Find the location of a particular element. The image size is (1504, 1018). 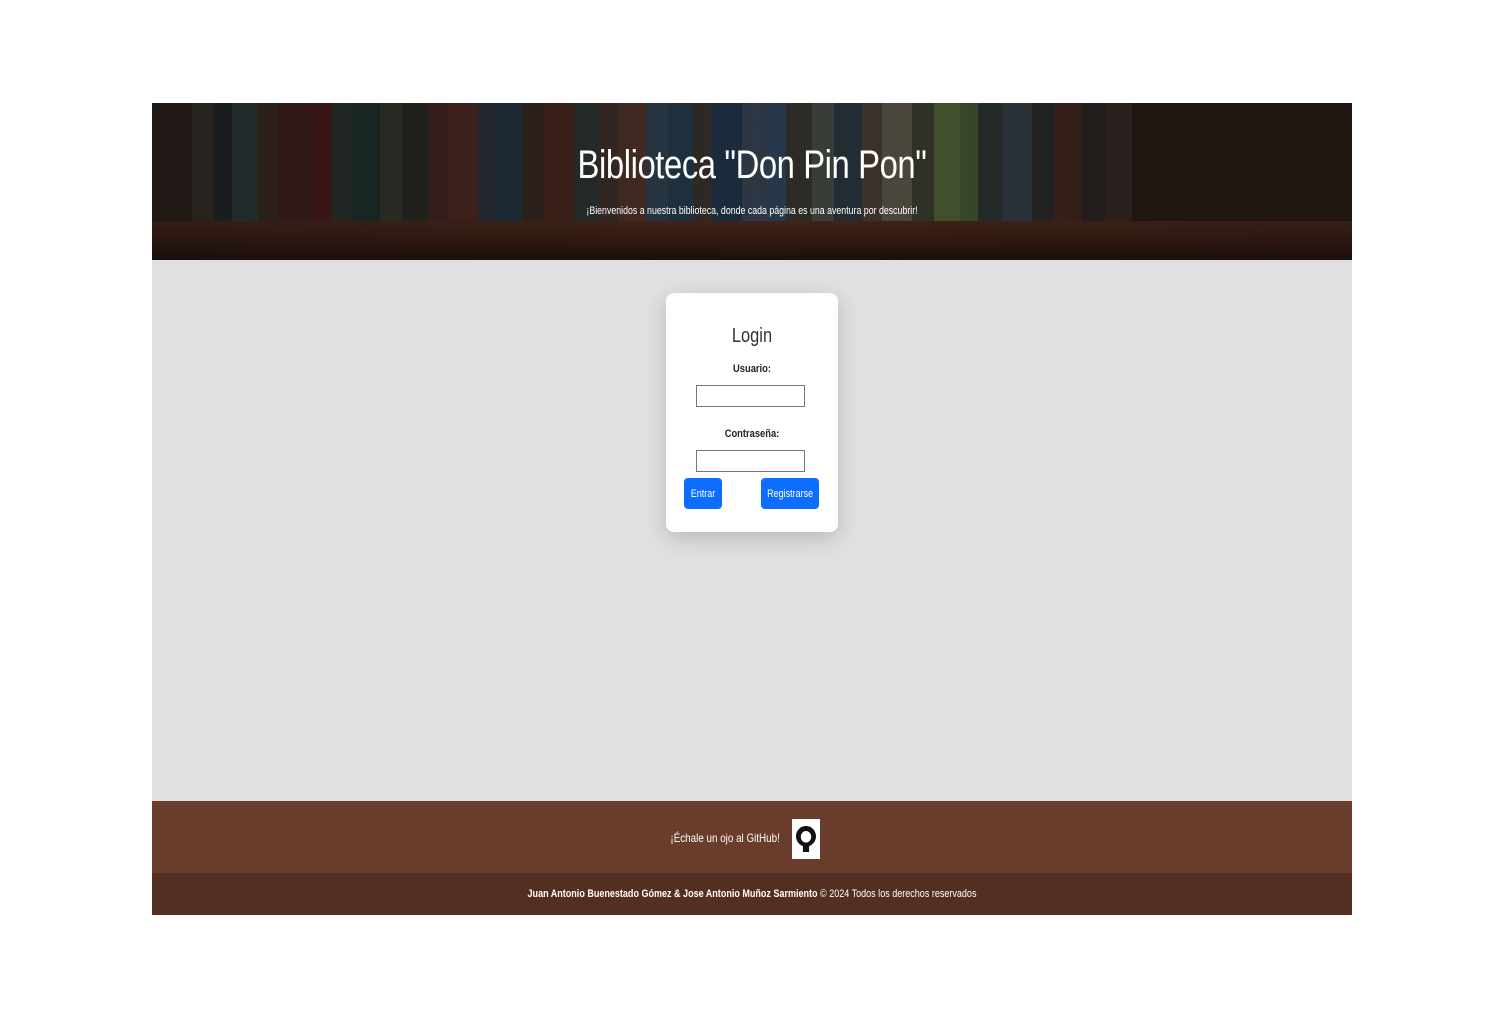

enter-button: Entrar is located at coordinates (703, 493).